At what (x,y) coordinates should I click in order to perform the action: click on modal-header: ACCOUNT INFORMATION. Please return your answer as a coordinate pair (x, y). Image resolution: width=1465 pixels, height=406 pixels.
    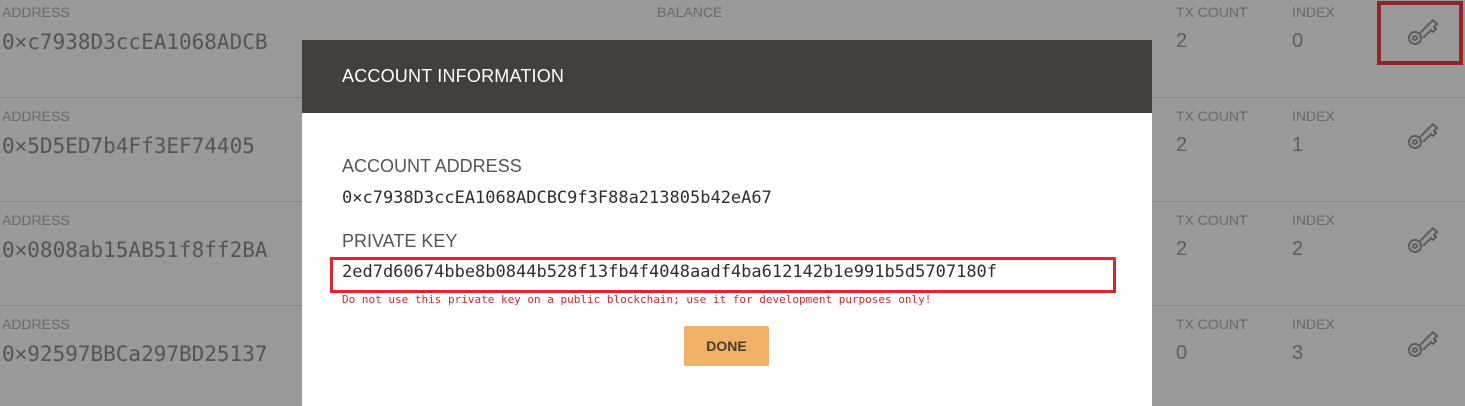
    Looking at the image, I should click on (727, 76).